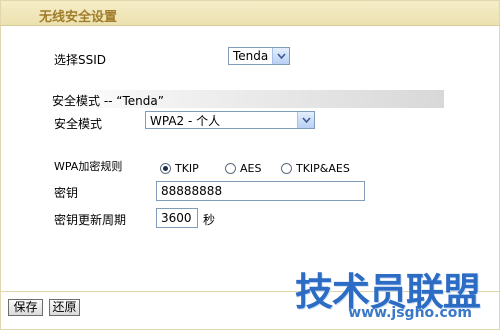 The width and height of the screenshot is (500, 330). What do you see at coordinates (185, 120) in the screenshot?
I see `security-mode-select-value: WPA2 - 个人` at bounding box center [185, 120].